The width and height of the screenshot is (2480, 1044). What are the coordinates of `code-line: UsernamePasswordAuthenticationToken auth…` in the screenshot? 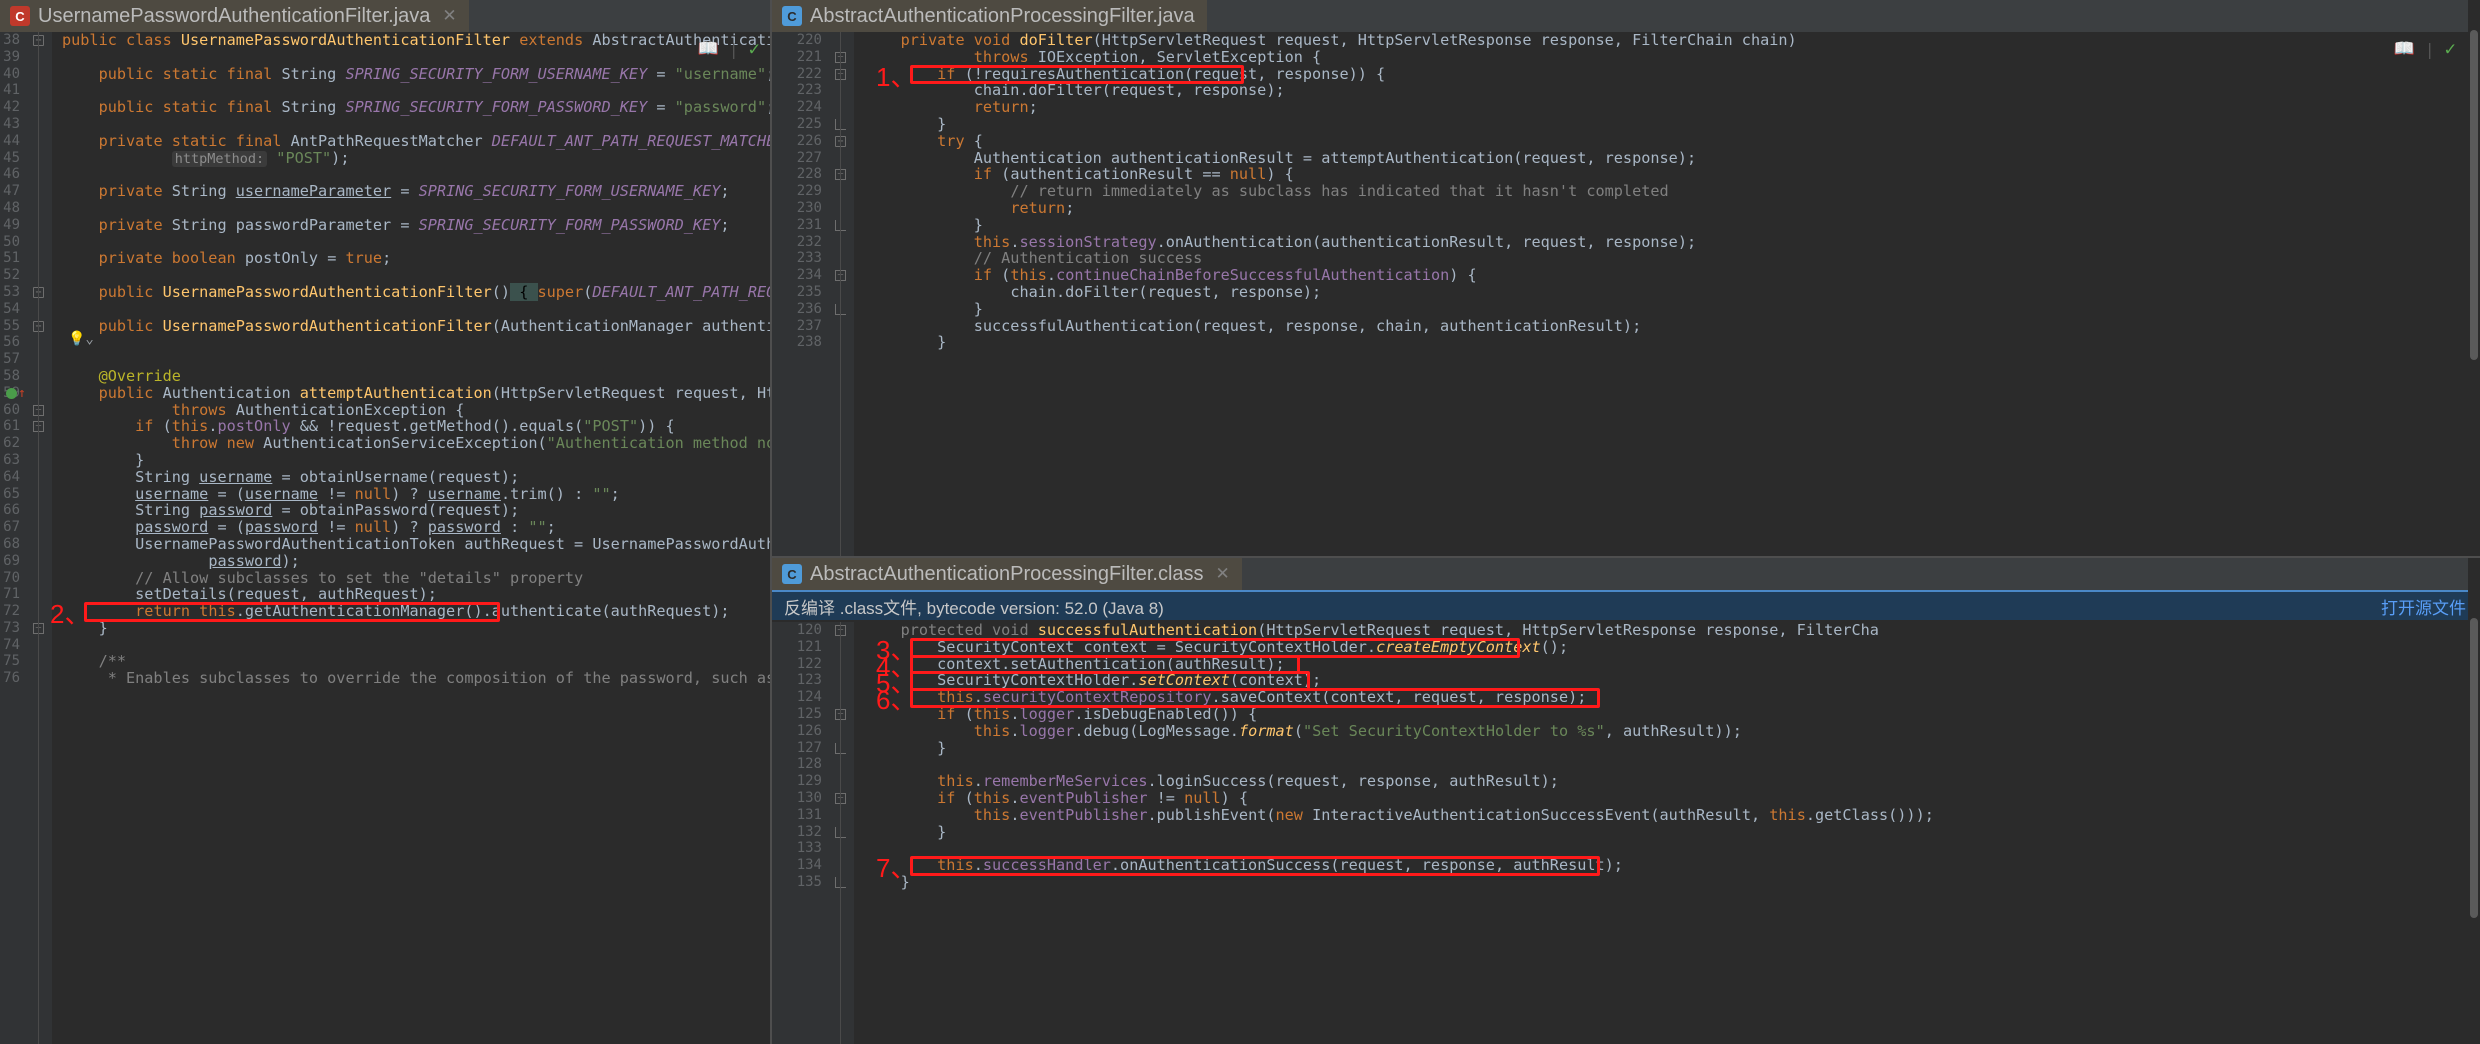 It's located at (416, 544).